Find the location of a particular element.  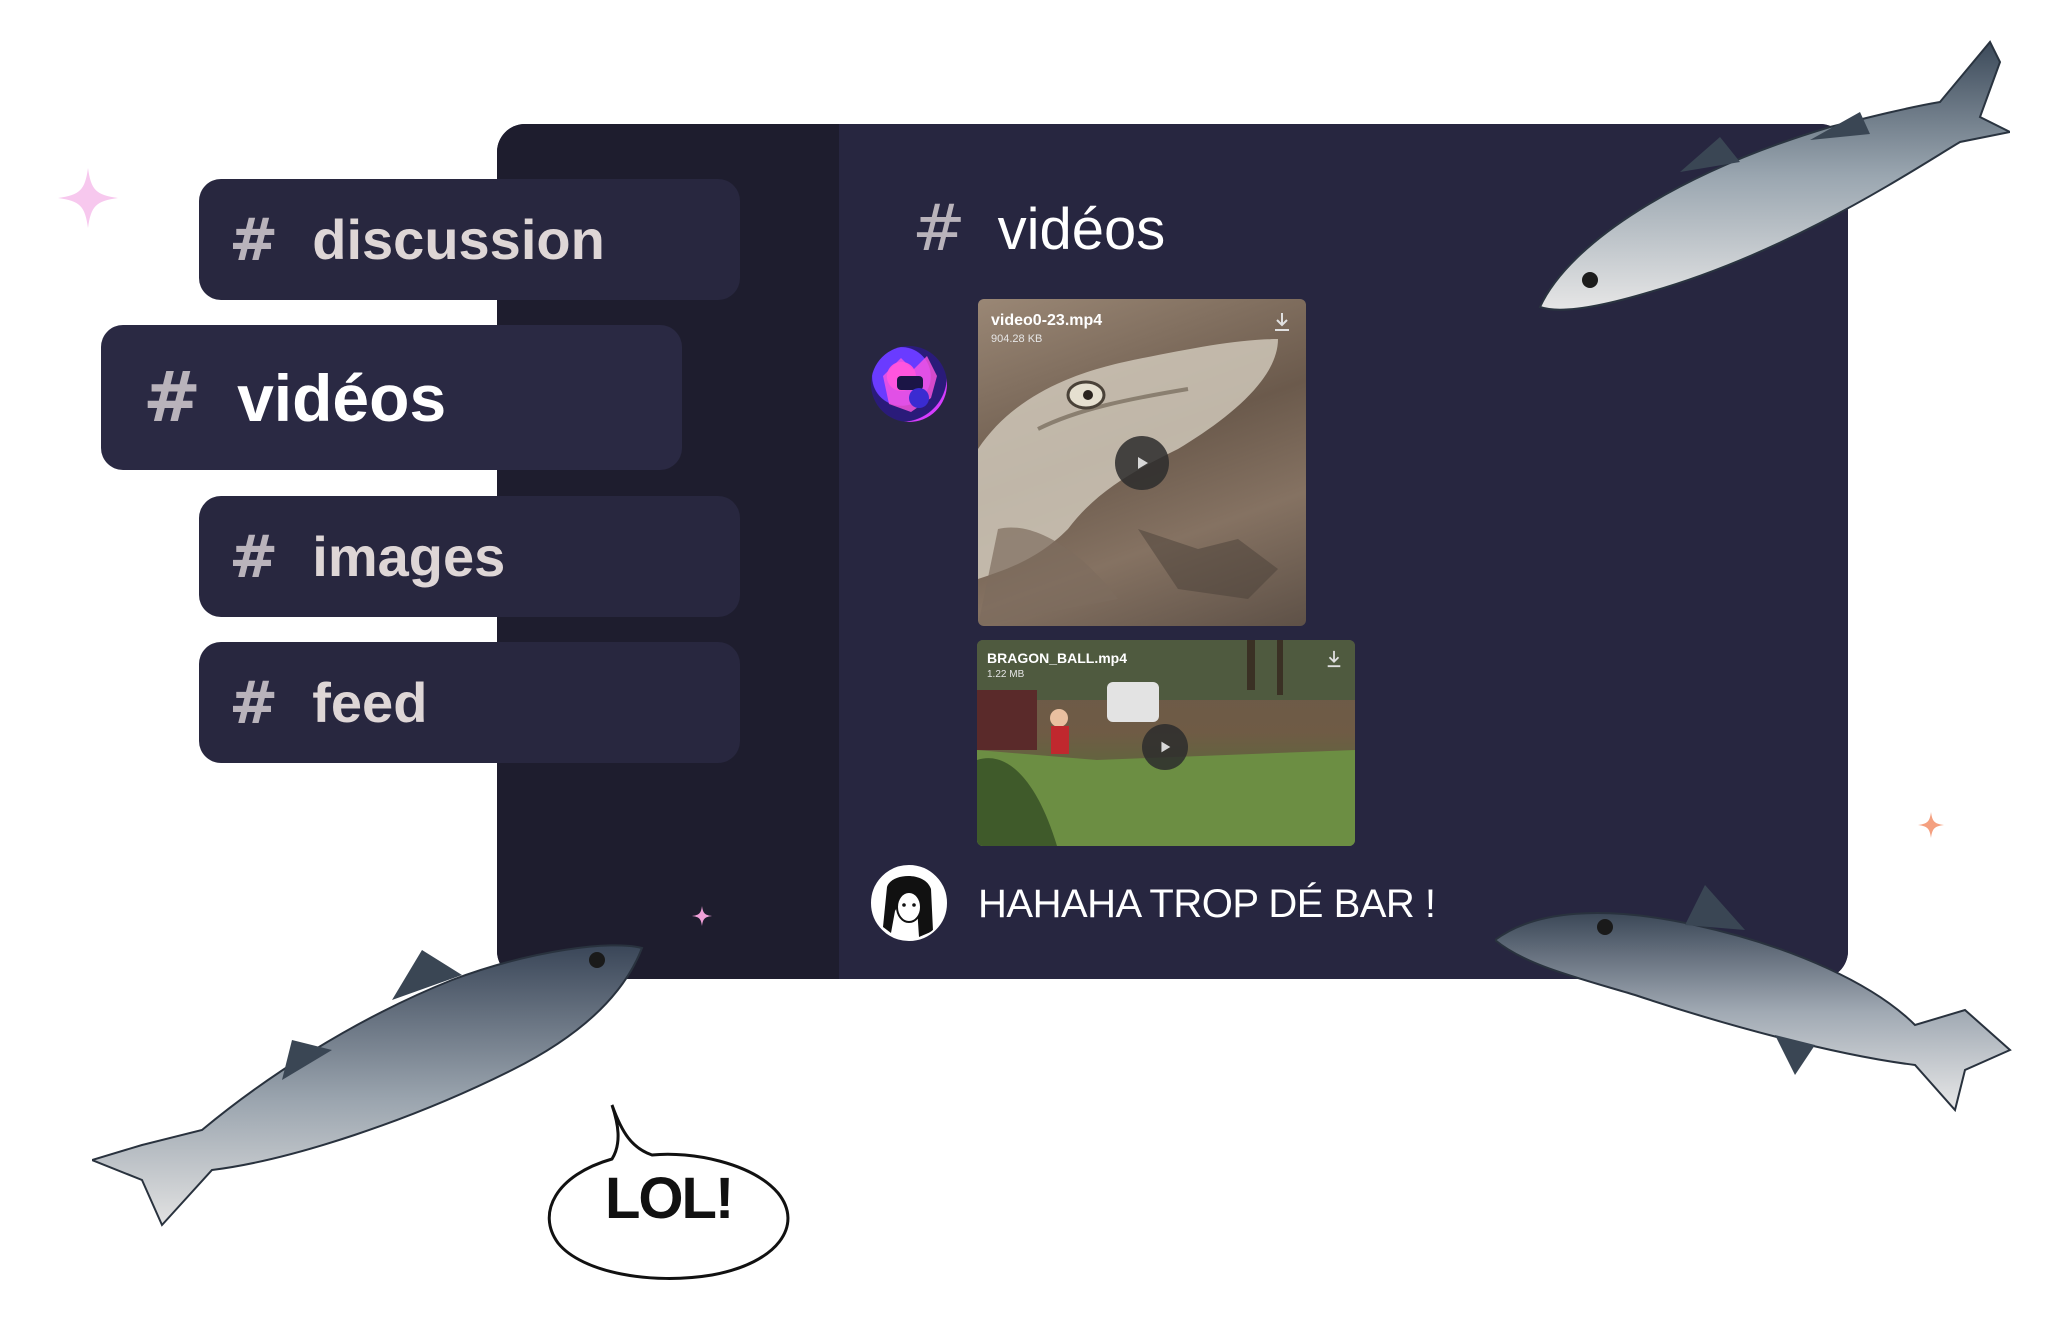

video-filename: video0-23.mp4 is located at coordinates (1047, 320).